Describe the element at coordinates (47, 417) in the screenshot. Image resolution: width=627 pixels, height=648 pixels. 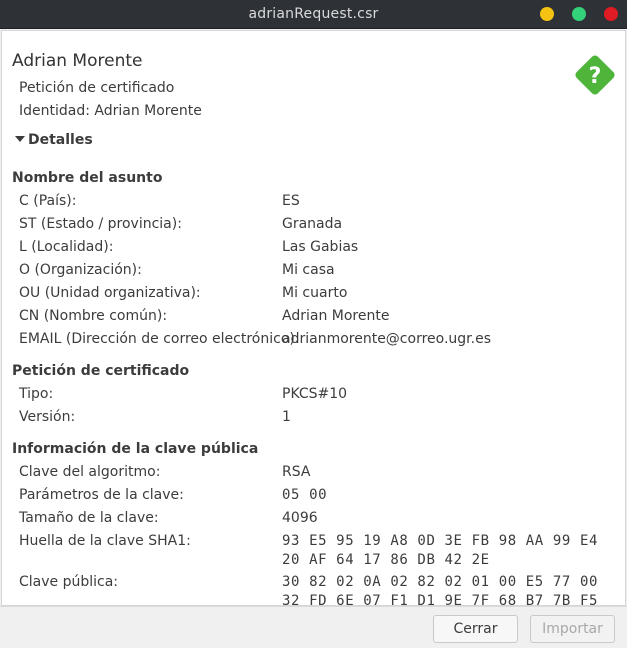
I see `field-label: Versión:` at that location.